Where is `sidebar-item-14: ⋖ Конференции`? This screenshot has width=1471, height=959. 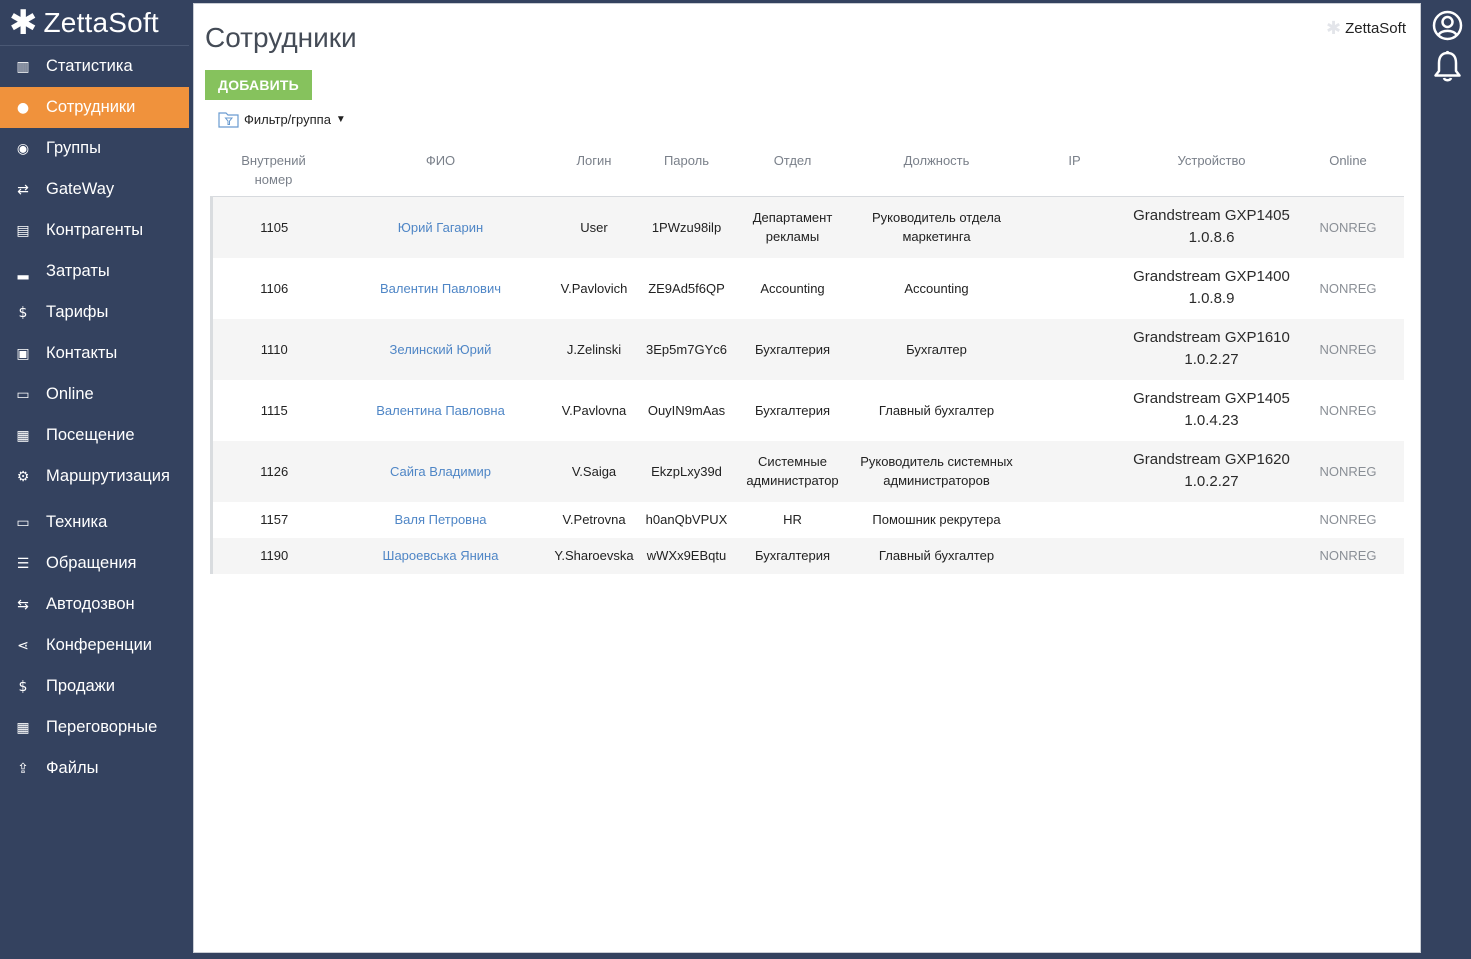 sidebar-item-14: ⋖ Конференции is located at coordinates (94, 645).